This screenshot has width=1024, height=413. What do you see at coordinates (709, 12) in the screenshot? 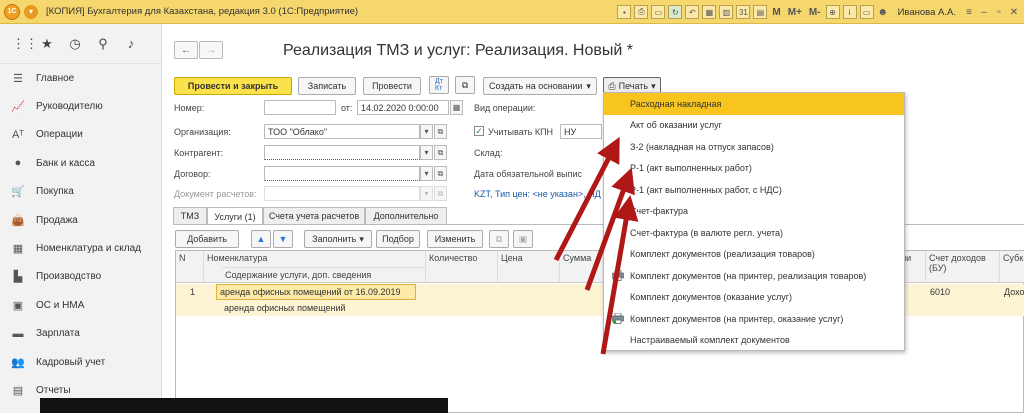
I see `grid-icon: ▦` at bounding box center [709, 12].